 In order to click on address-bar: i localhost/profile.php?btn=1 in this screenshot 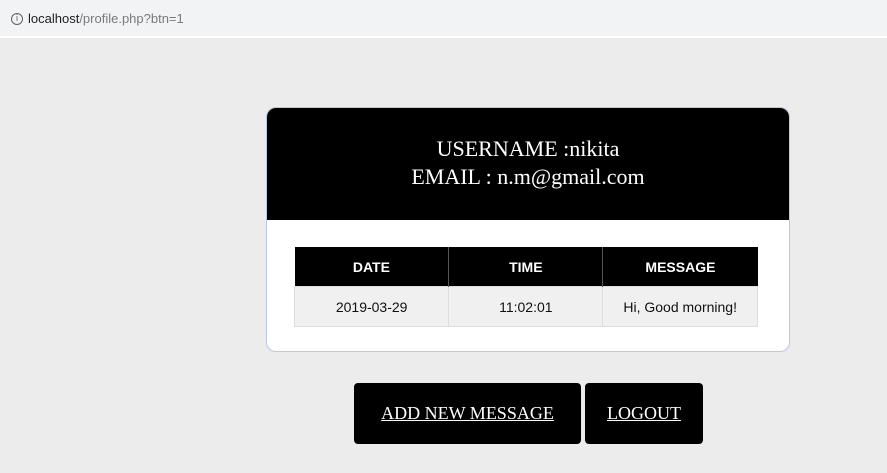, I will do `click(443, 19)`.